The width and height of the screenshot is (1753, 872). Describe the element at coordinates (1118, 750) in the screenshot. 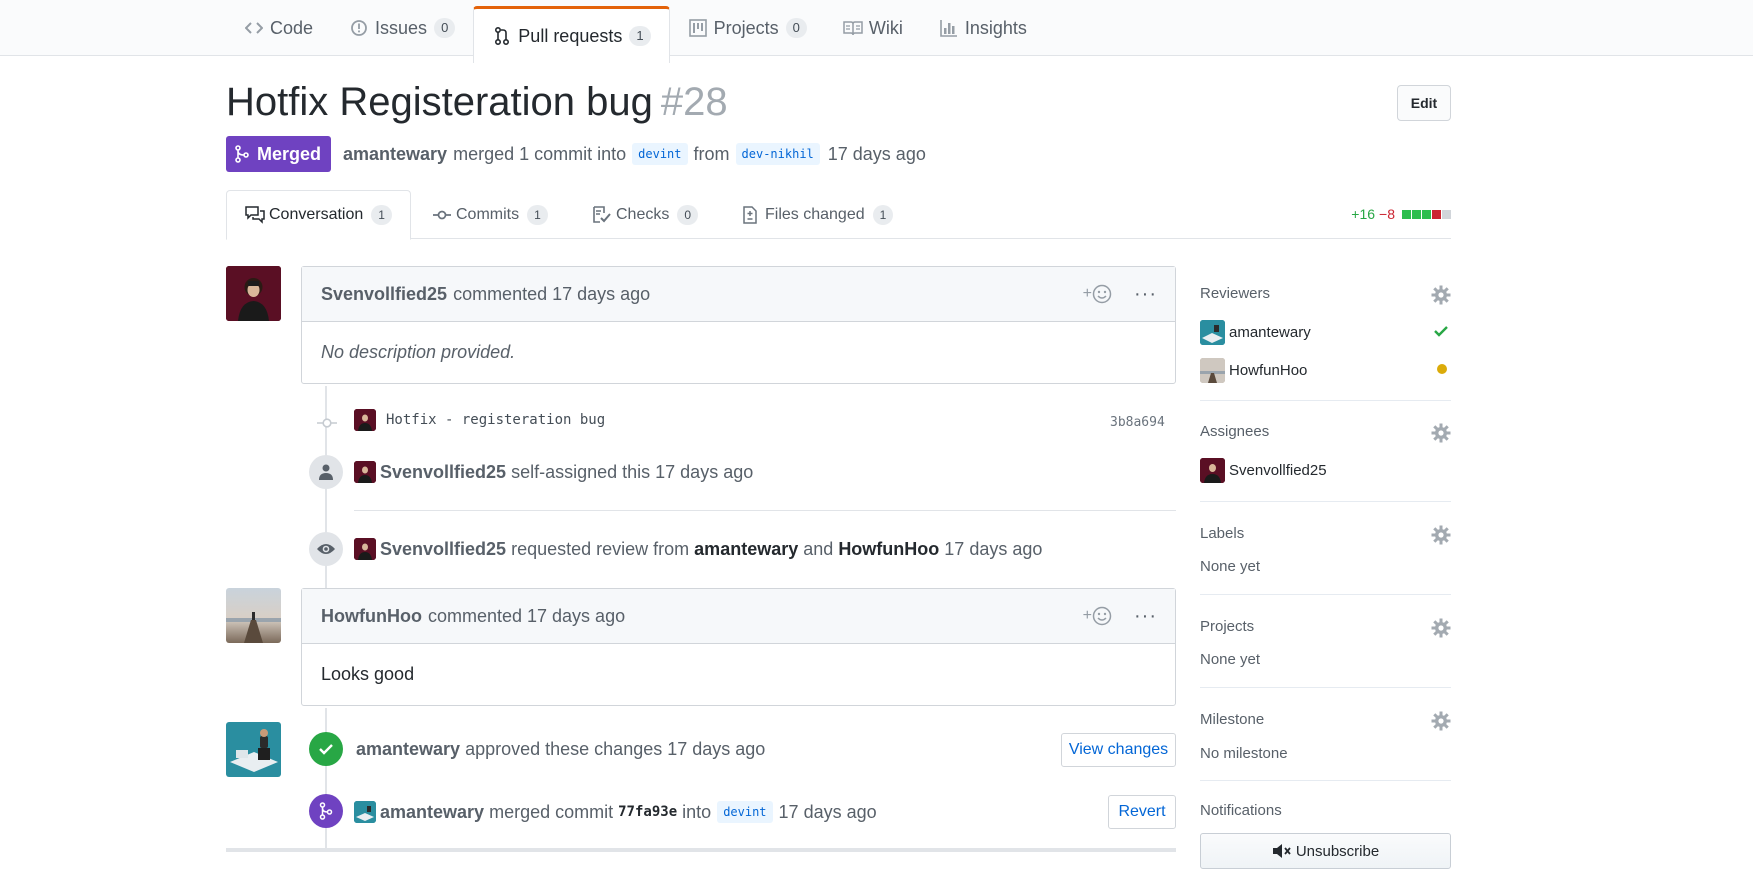

I see `view-changes-button: View changes` at that location.